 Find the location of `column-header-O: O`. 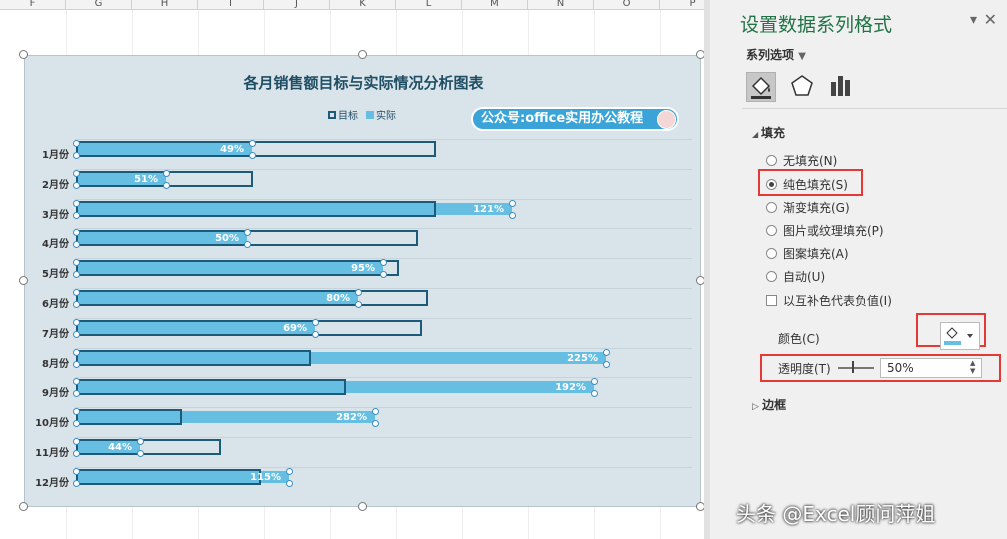

column-header-O: O is located at coordinates (627, 5).